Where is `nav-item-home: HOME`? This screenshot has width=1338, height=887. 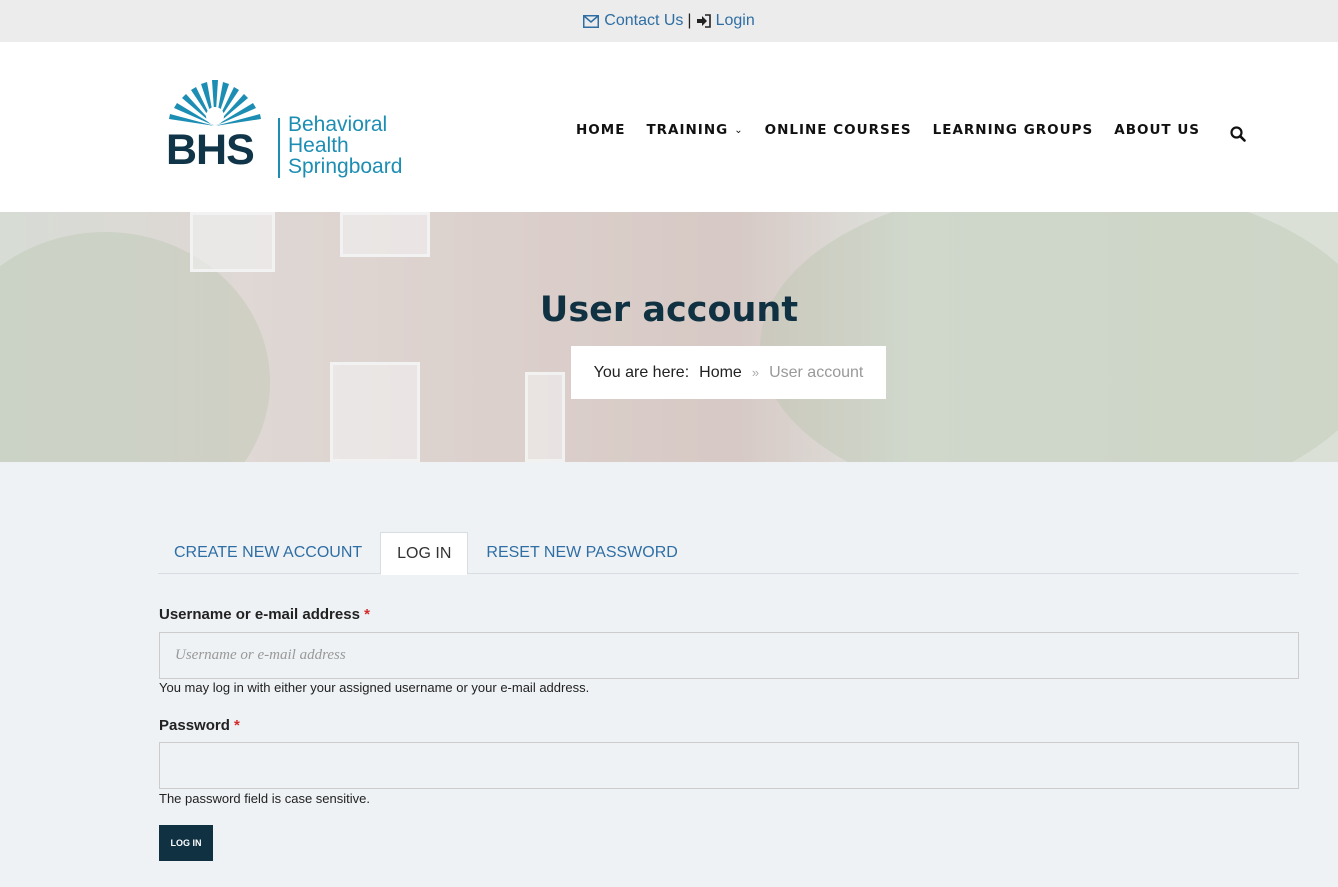
nav-item-home: HOME is located at coordinates (600, 130).